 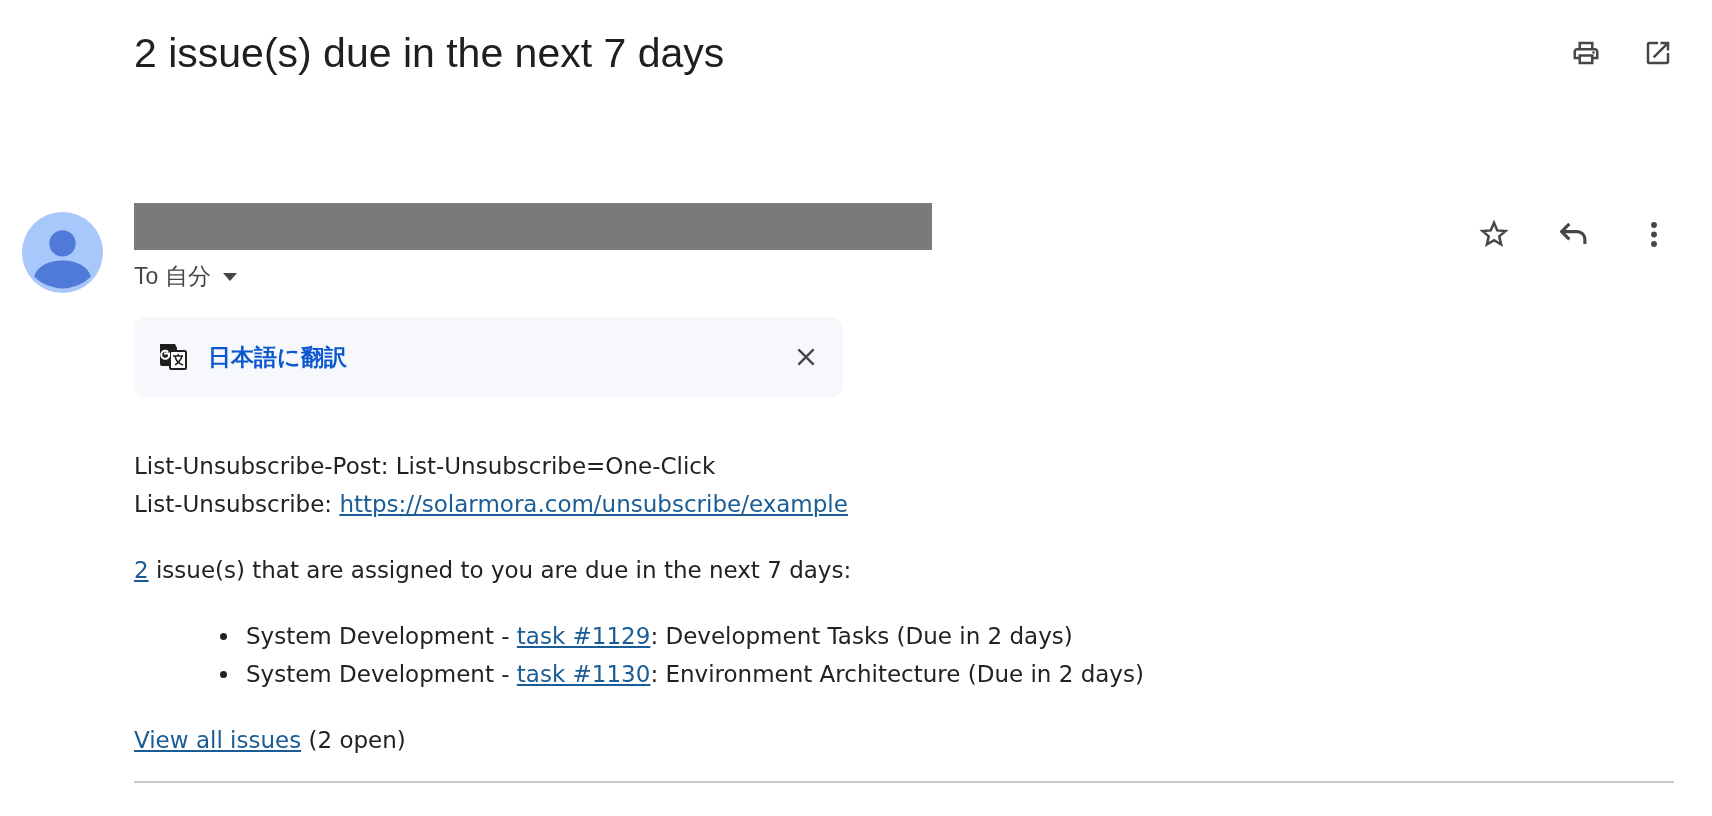 What do you see at coordinates (218, 740) in the screenshot?
I see `view-all-issues-link: View all issues` at bounding box center [218, 740].